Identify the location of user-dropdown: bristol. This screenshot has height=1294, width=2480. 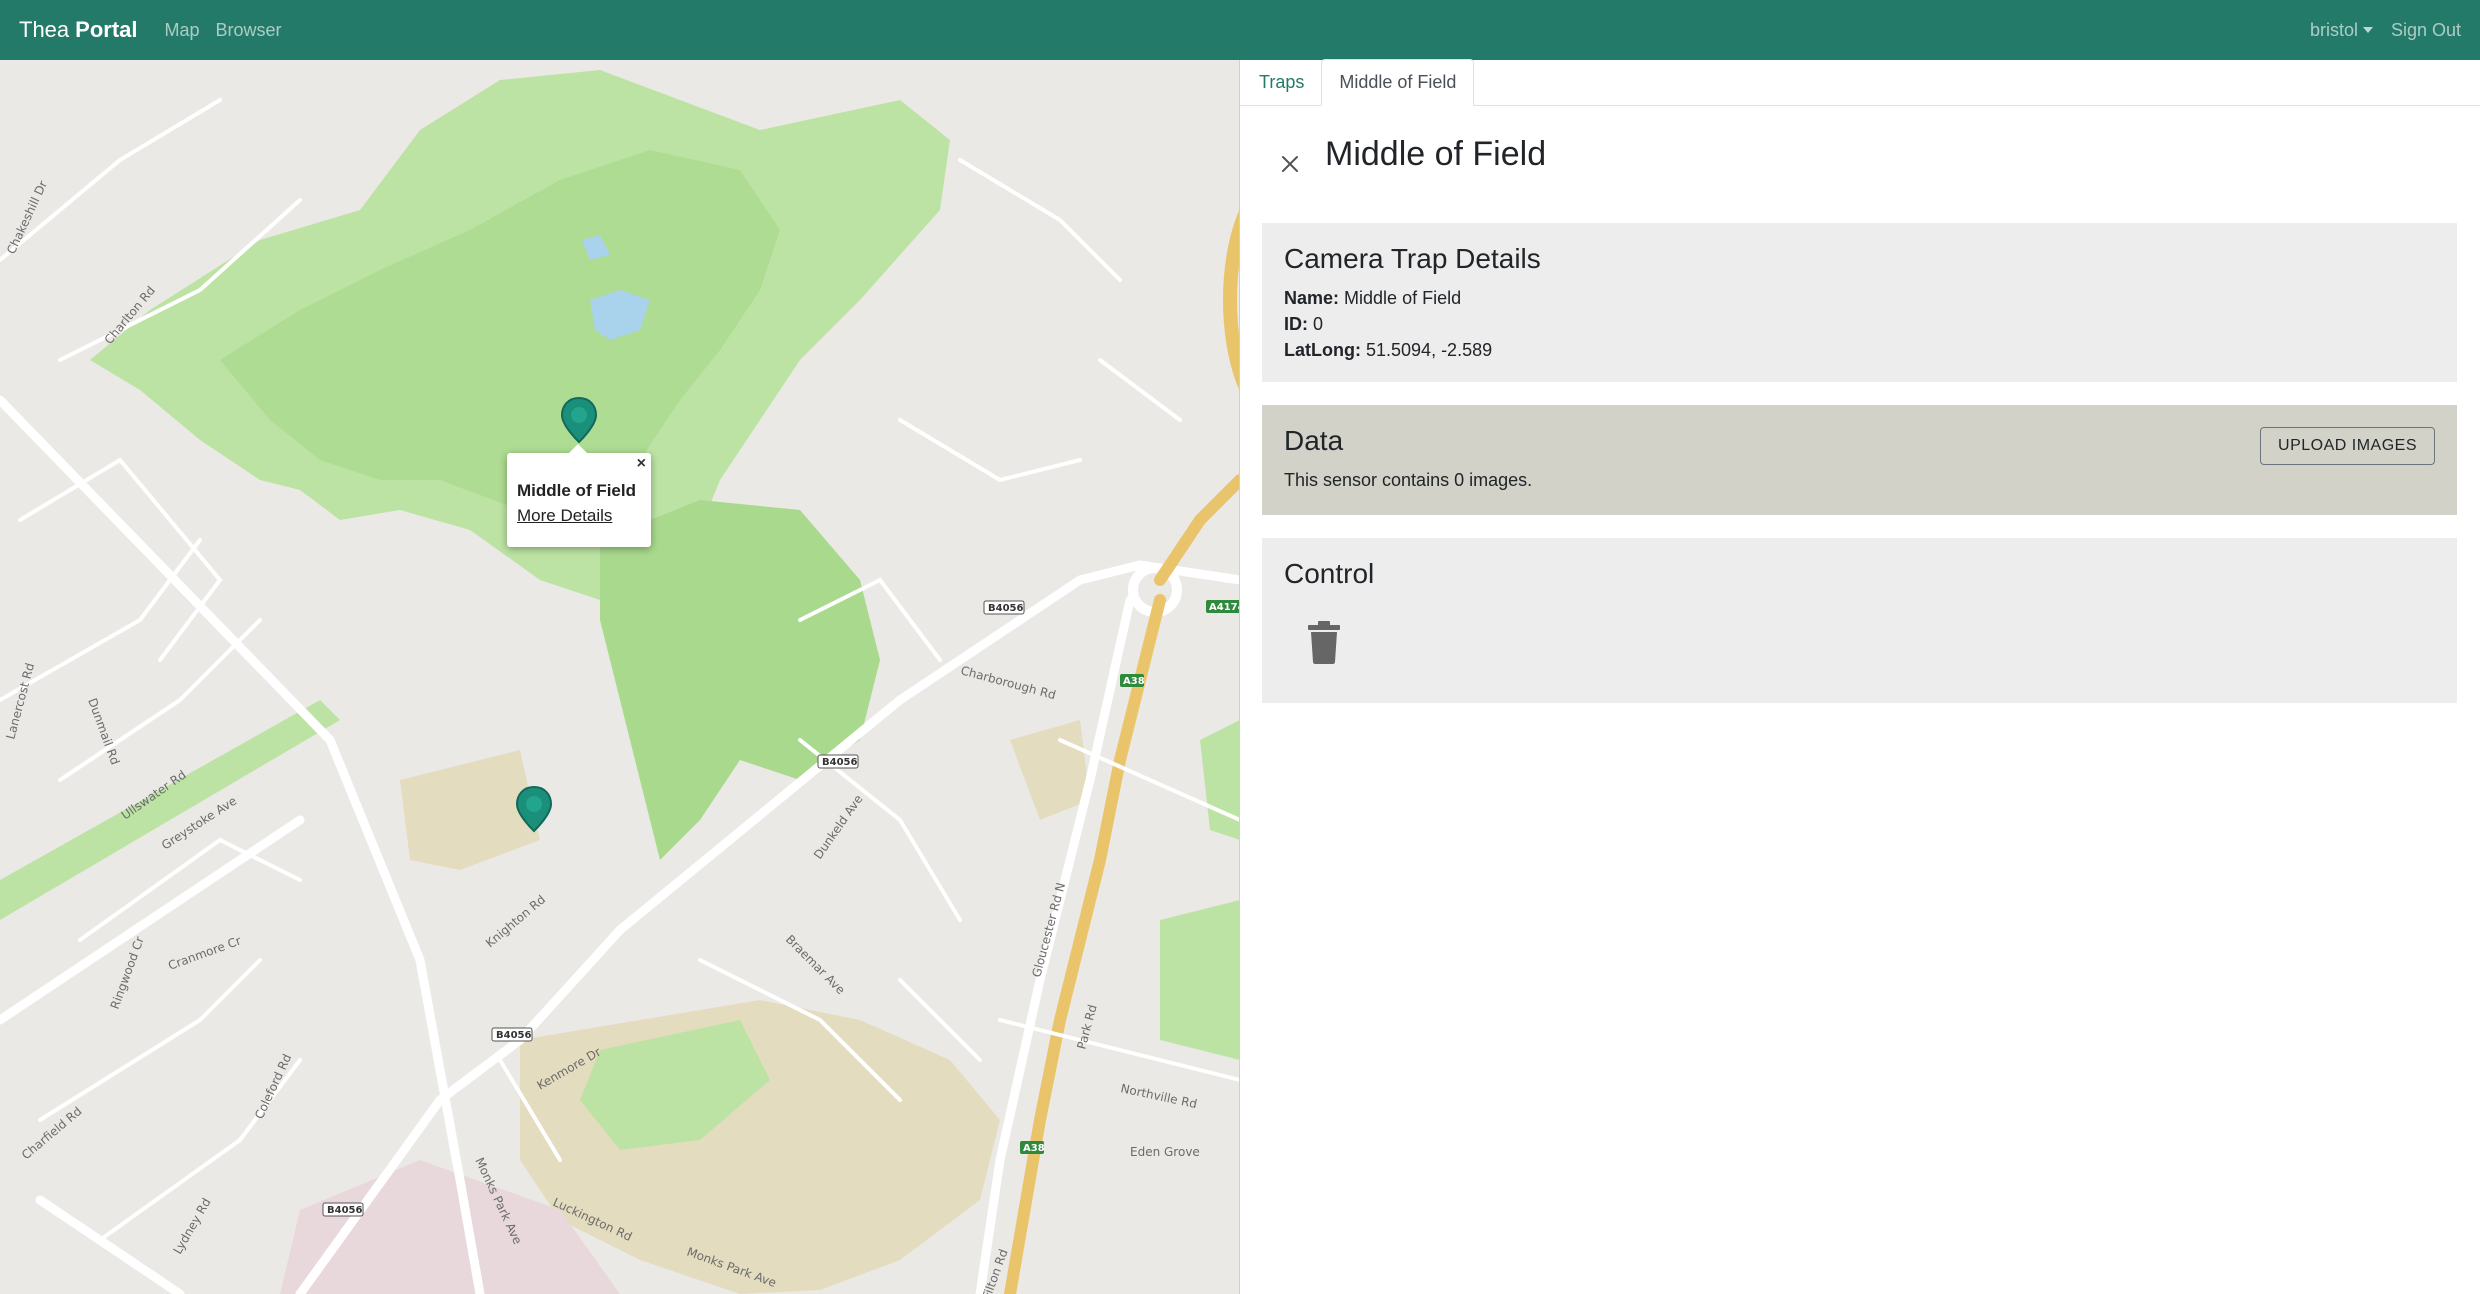
(2341, 30).